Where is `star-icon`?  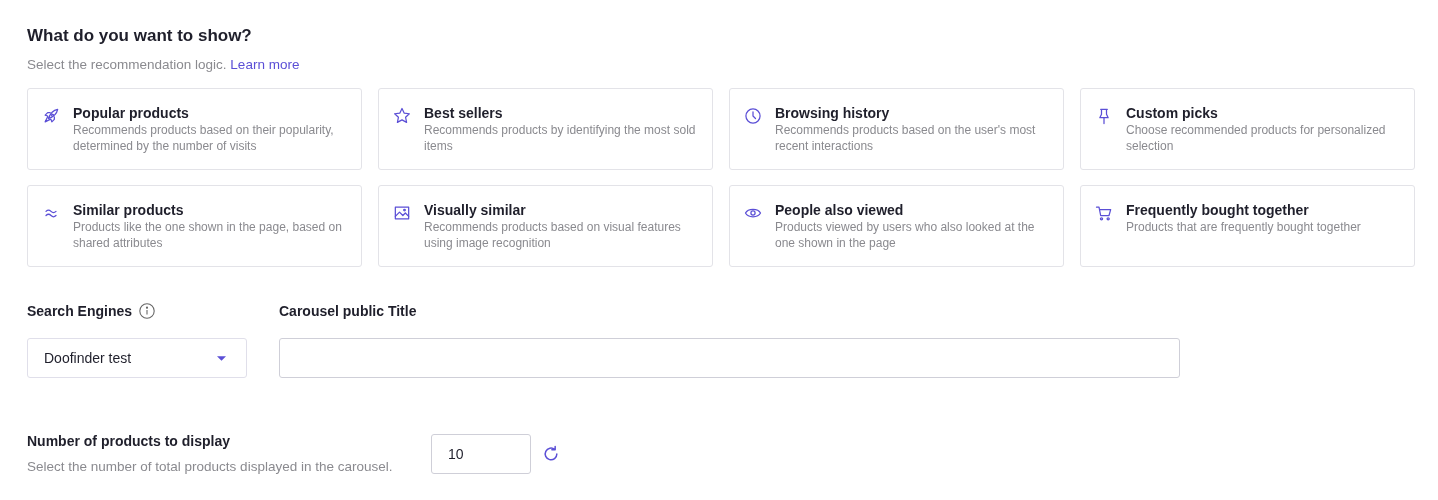 star-icon is located at coordinates (402, 116).